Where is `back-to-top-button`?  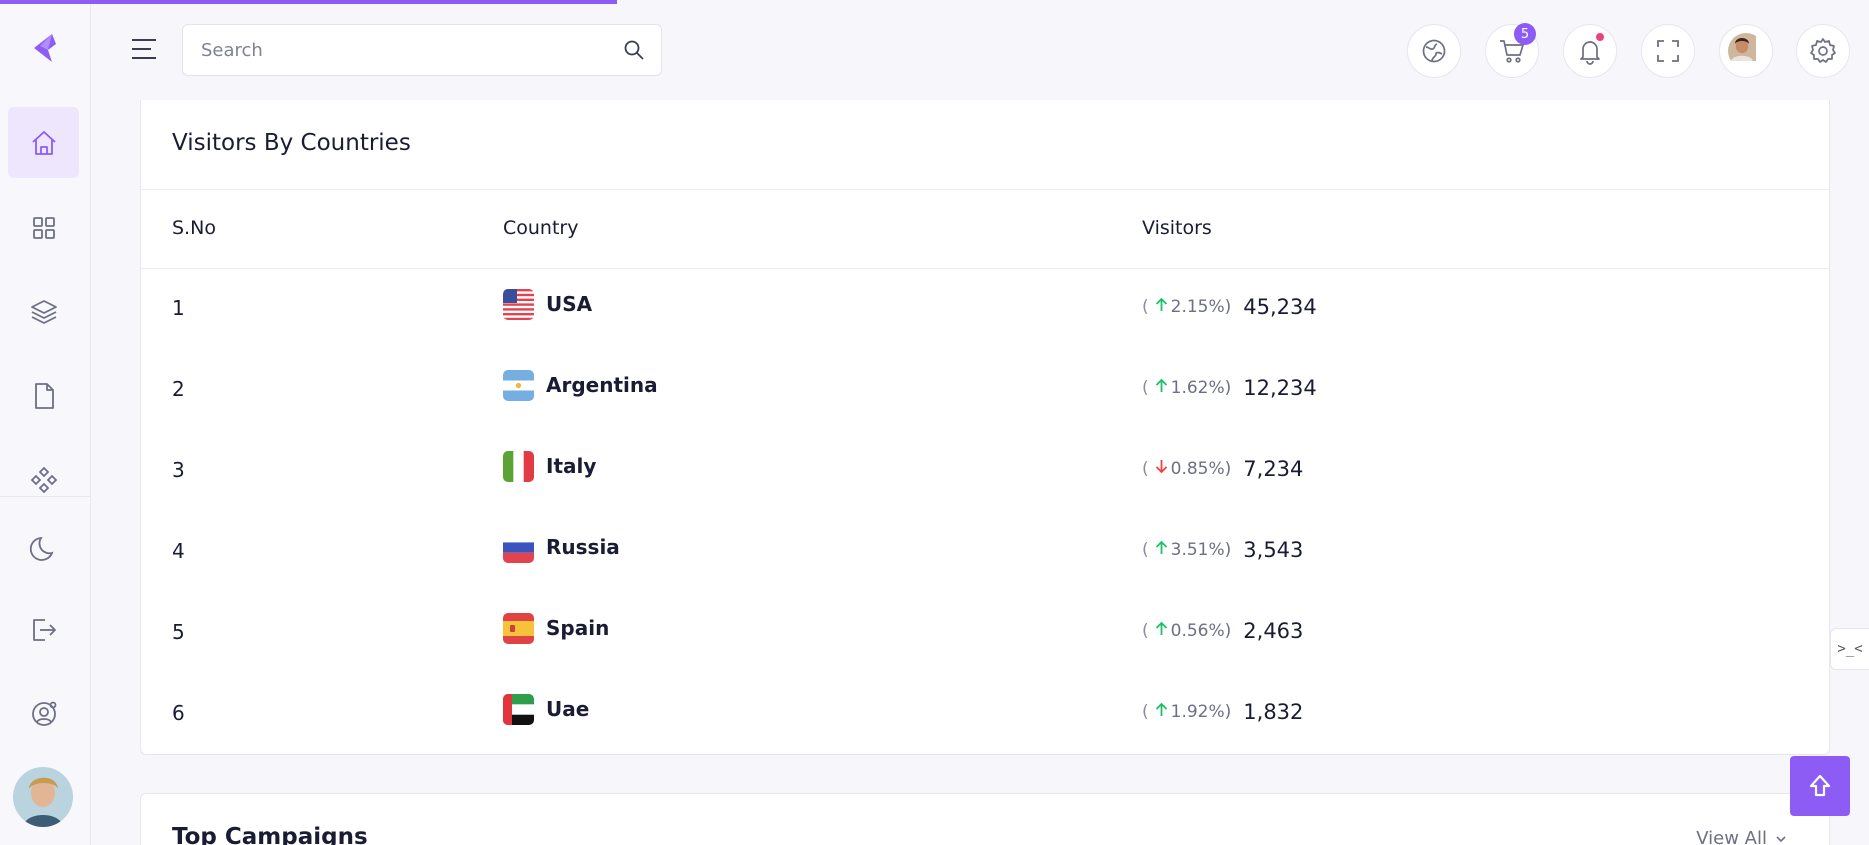
back-to-top-button is located at coordinates (1820, 786).